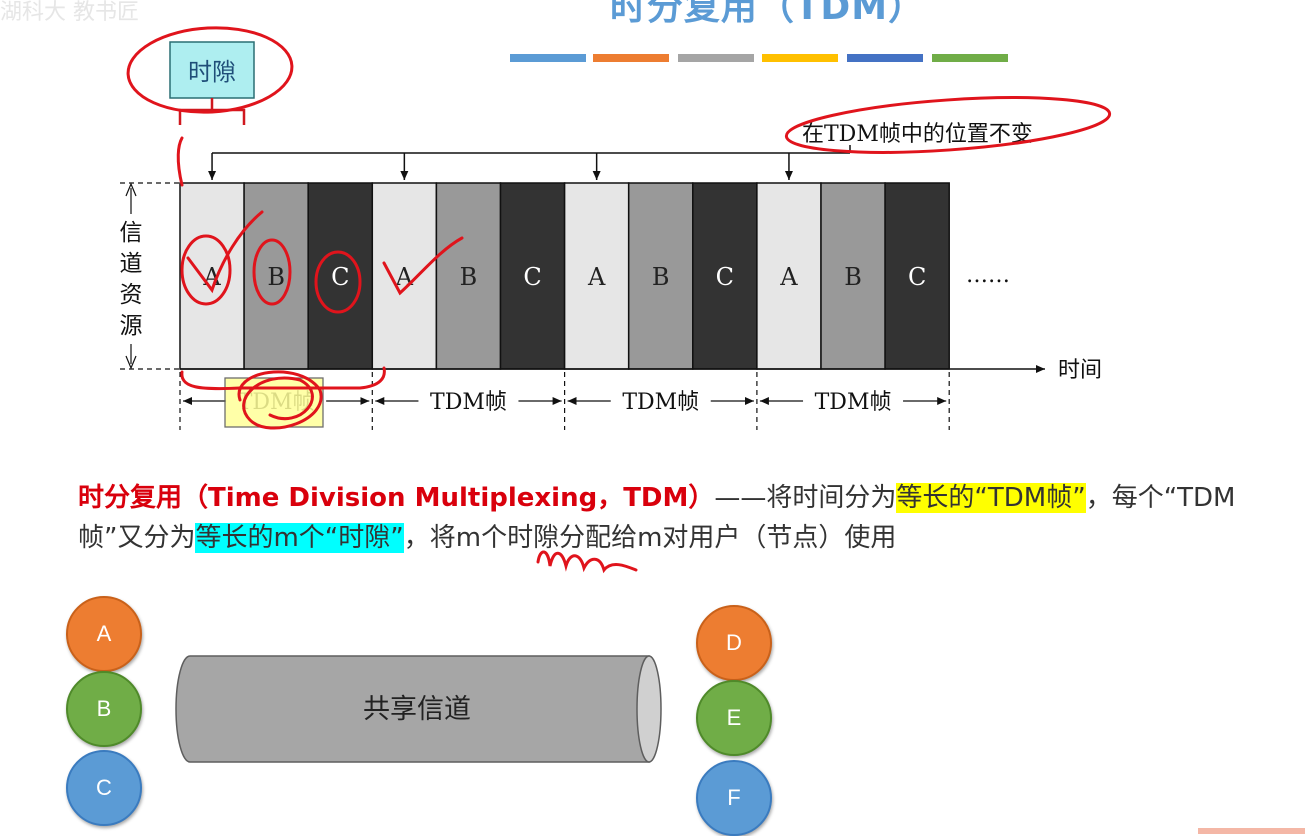 The height and width of the screenshot is (836, 1305). I want to click on slot-strip: ABCABCABCABC, so click(564, 276).